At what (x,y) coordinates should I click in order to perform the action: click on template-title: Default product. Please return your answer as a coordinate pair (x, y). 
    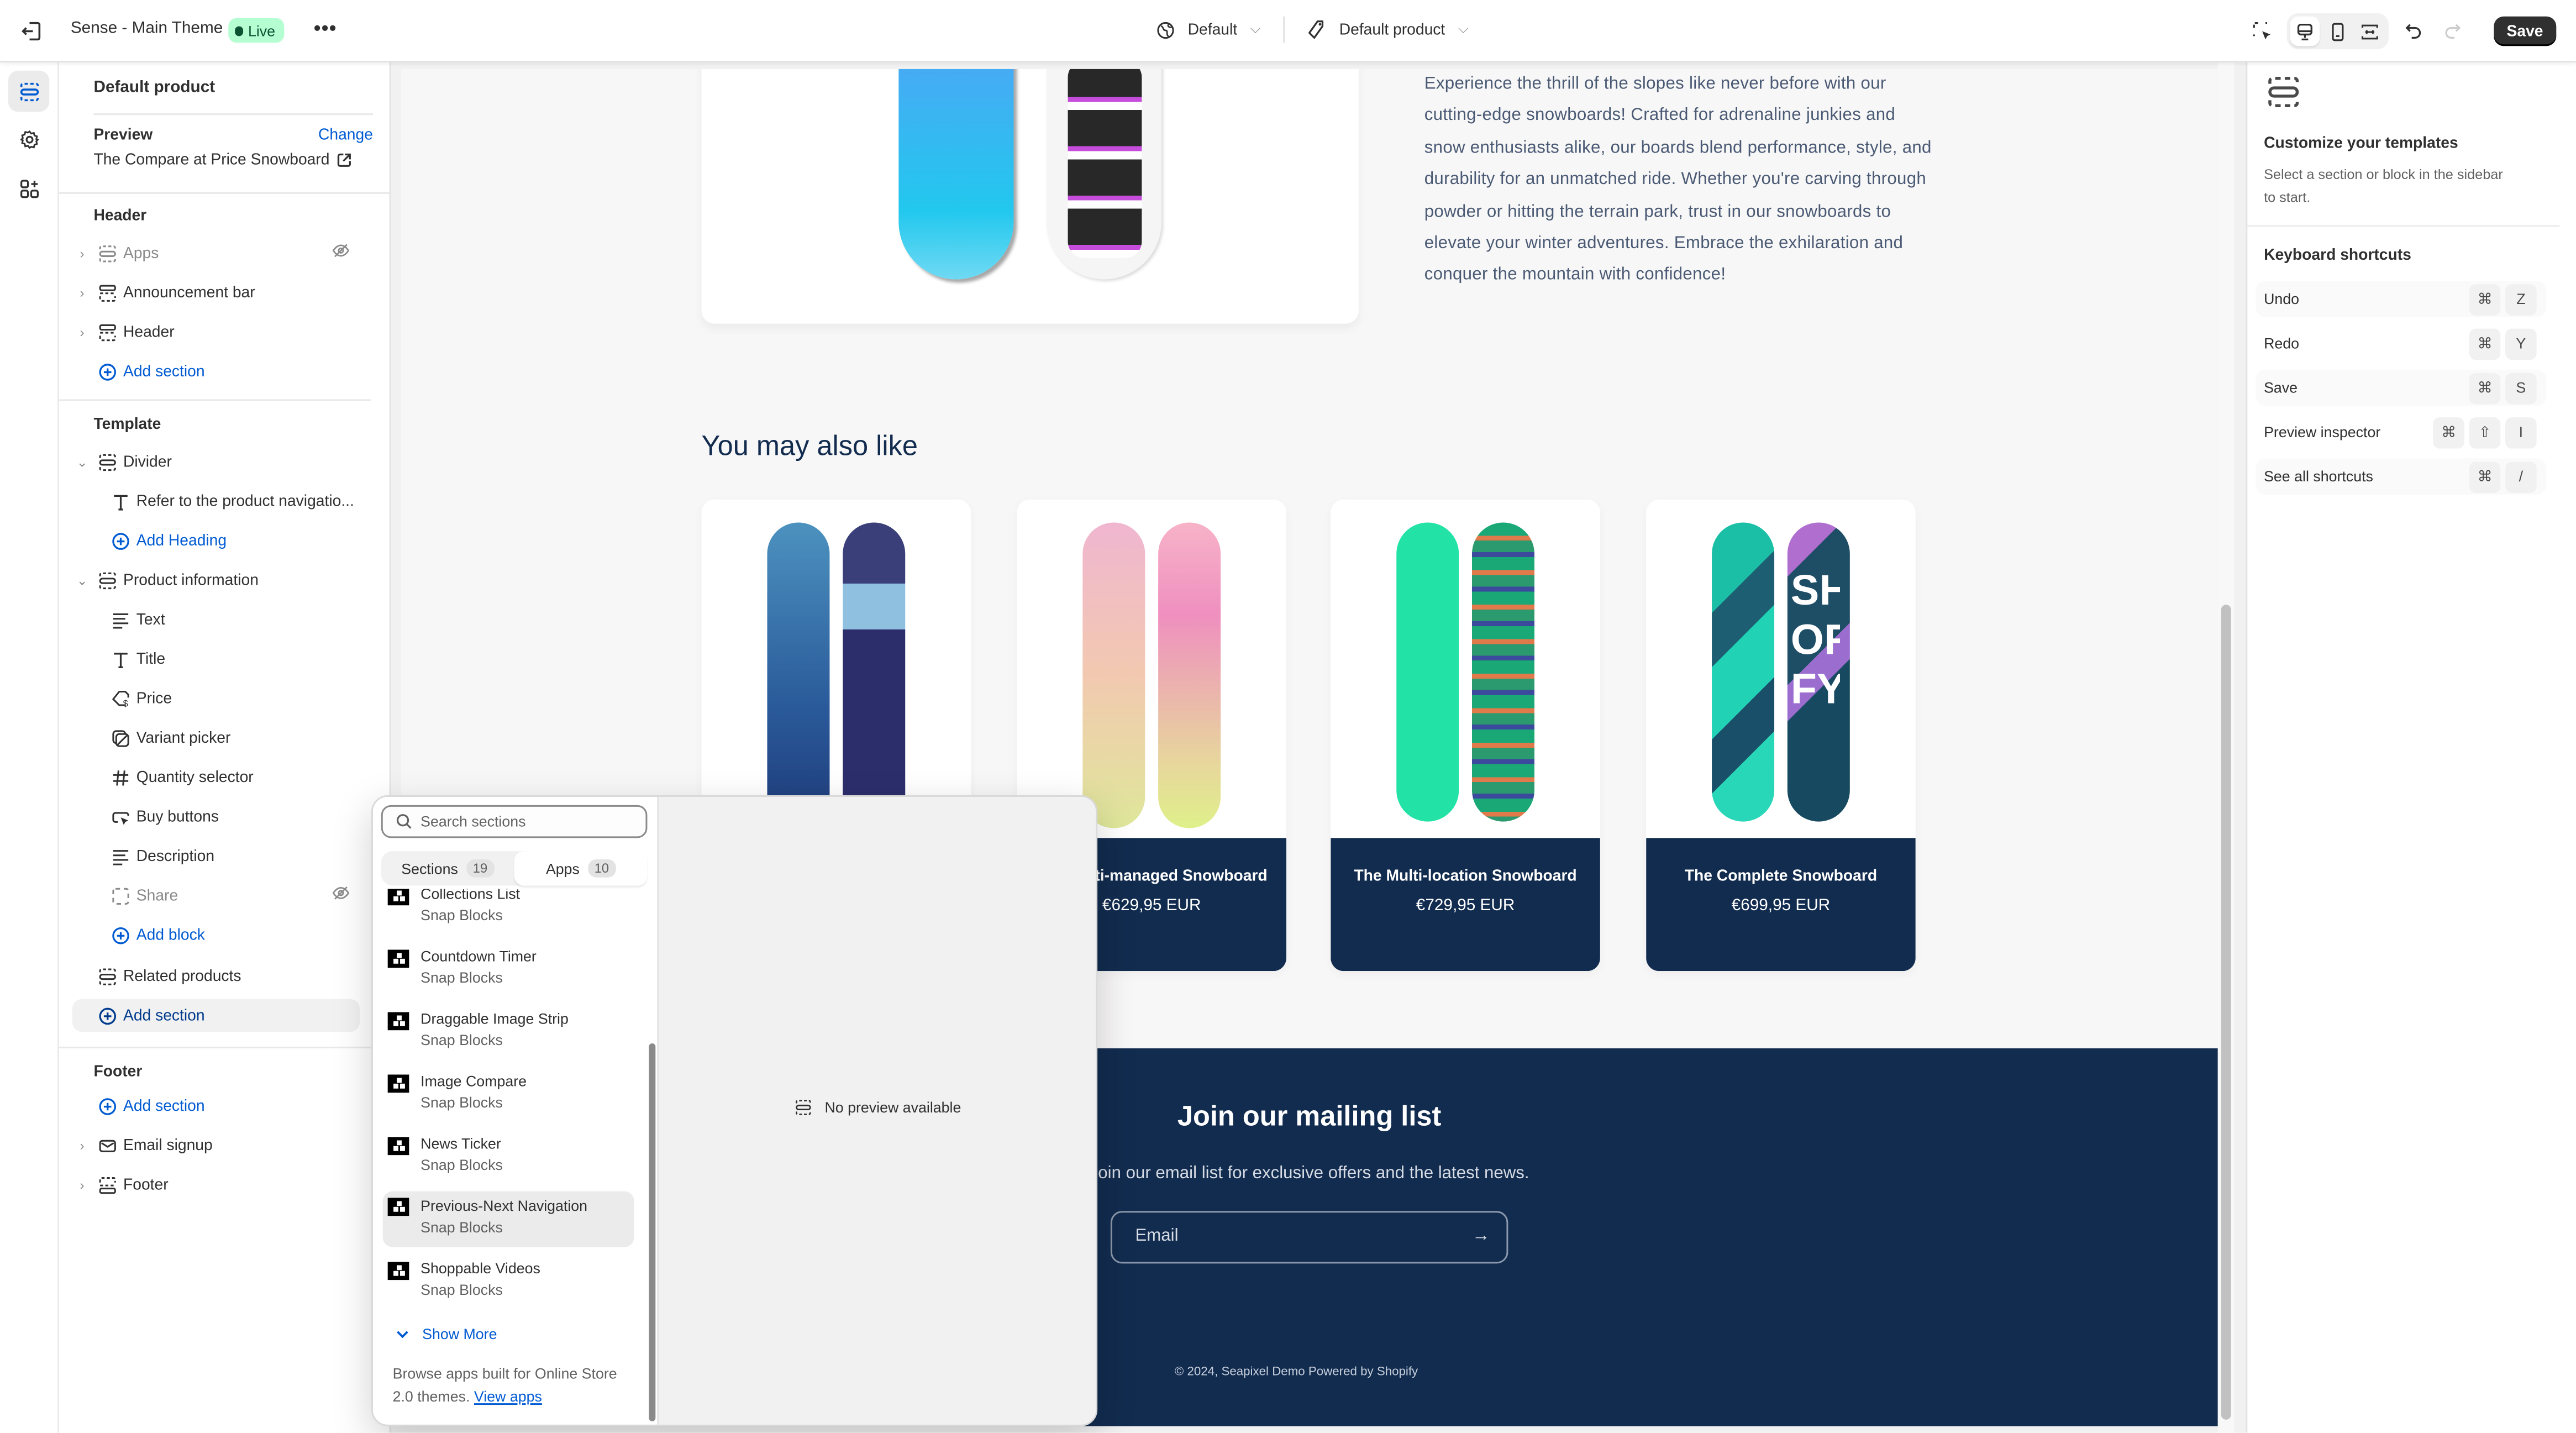
    Looking at the image, I should click on (154, 87).